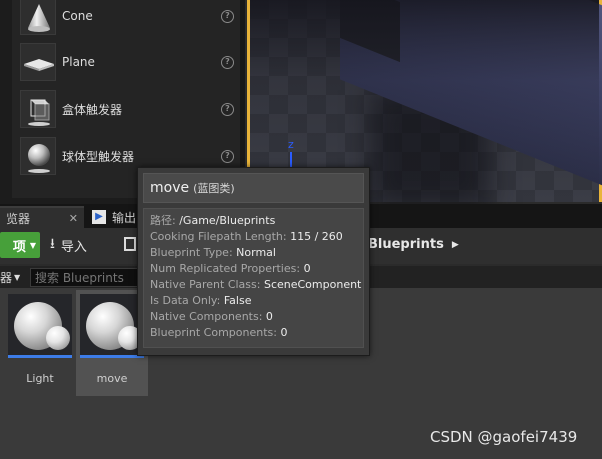  Describe the element at coordinates (112, 378) in the screenshot. I see `asset-label: move` at that location.